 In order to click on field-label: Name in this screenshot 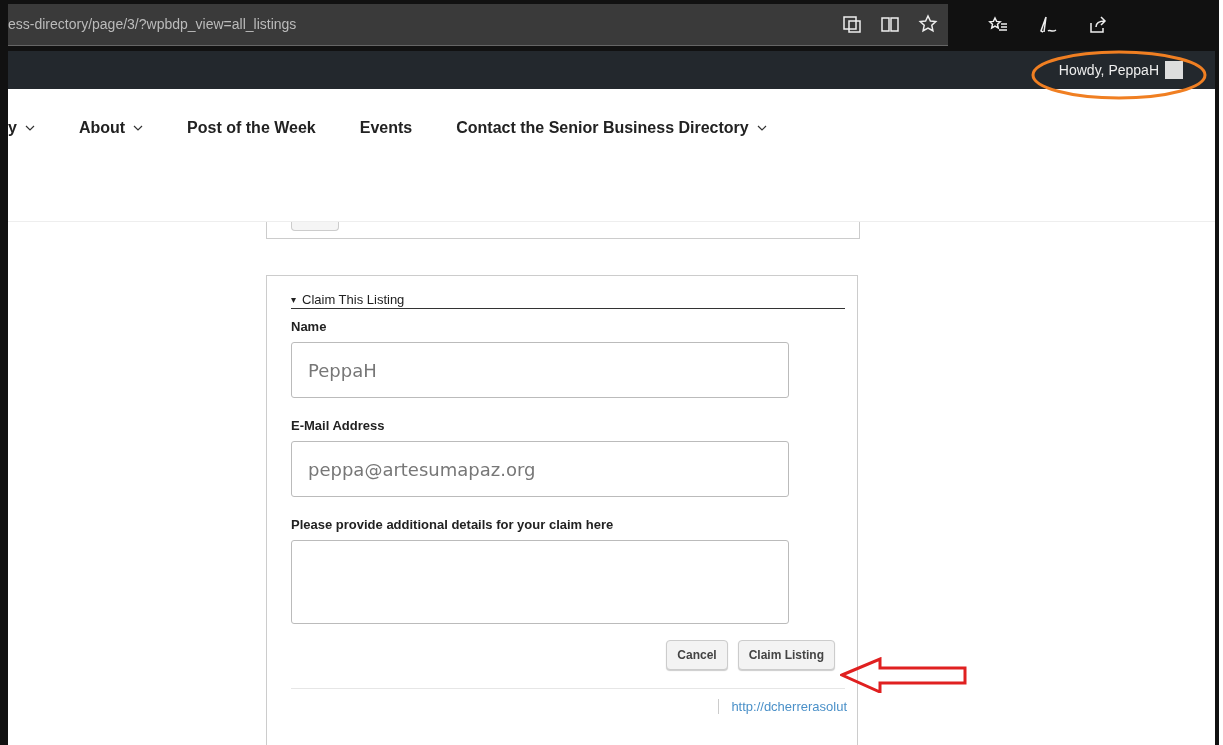, I will do `click(309, 326)`.